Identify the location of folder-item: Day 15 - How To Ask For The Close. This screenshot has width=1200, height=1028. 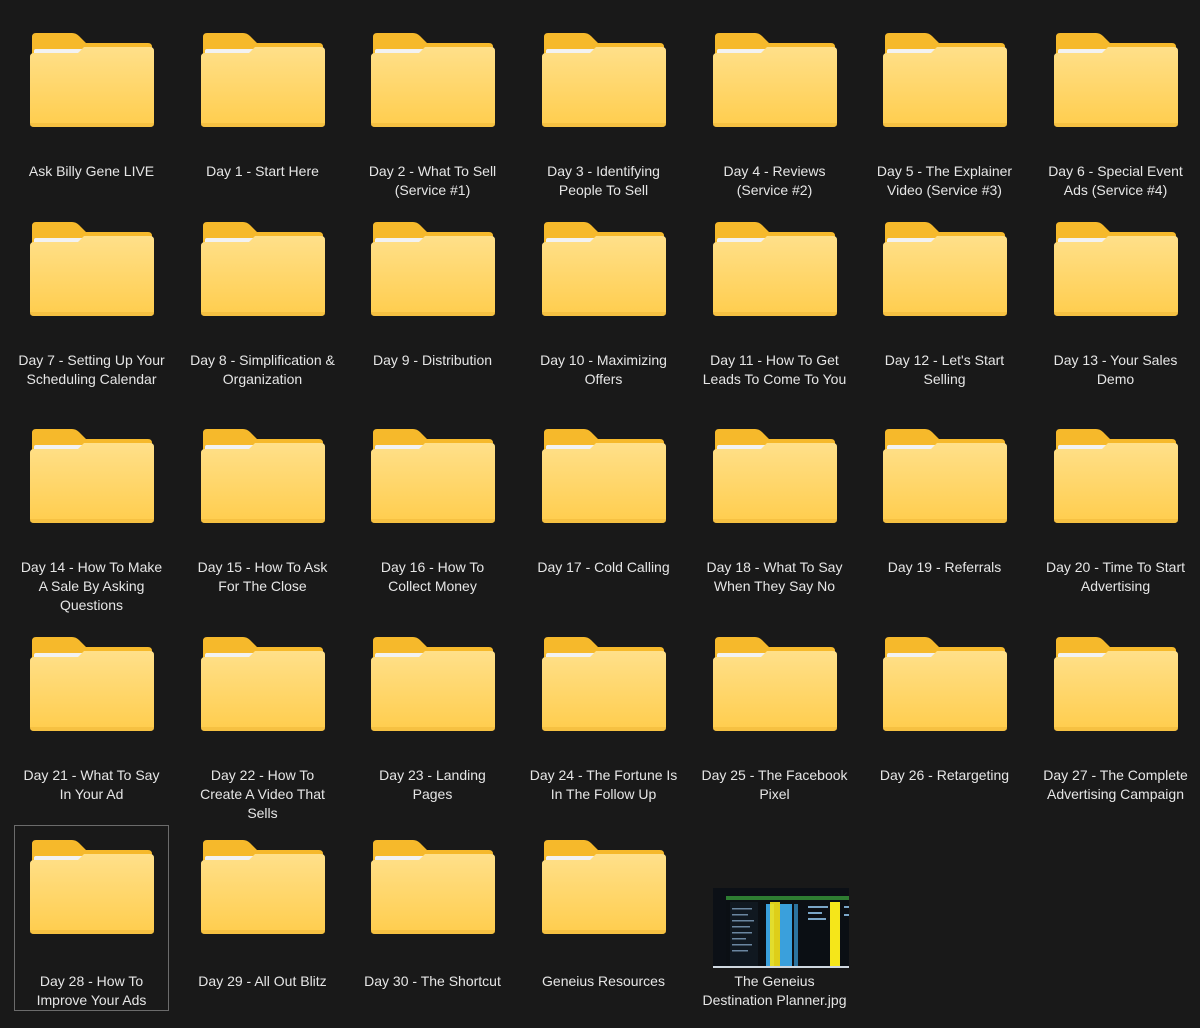
(262, 504).